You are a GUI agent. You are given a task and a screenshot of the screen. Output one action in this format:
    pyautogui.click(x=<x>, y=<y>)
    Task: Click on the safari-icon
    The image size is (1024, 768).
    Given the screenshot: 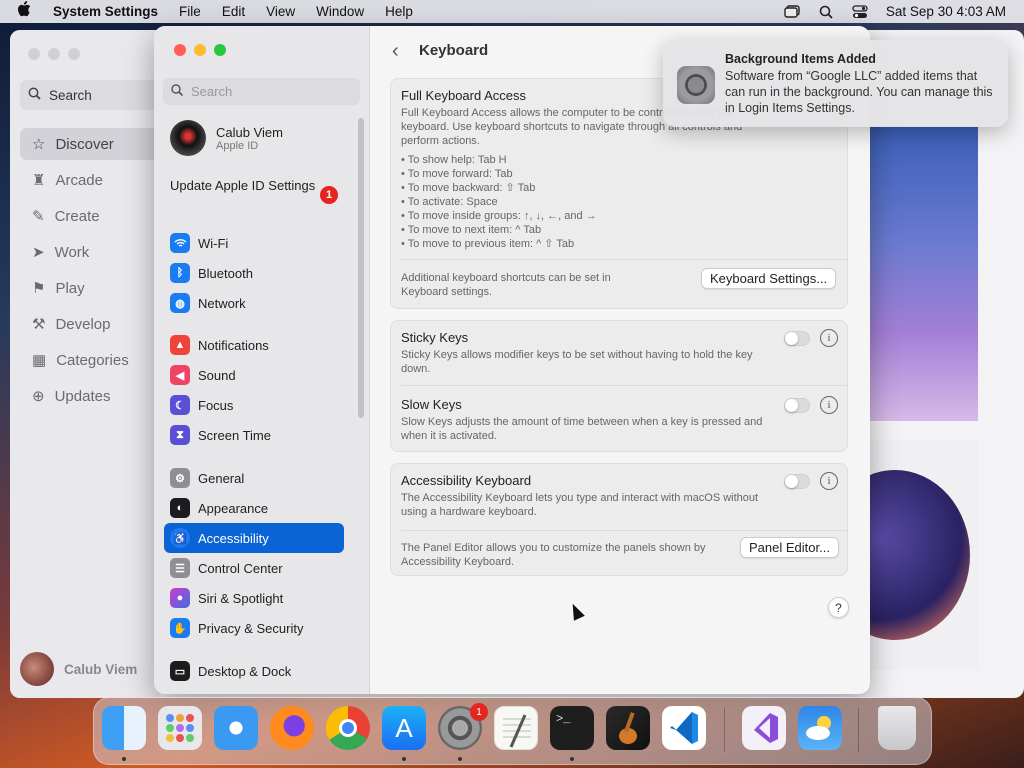 What is the action you would take?
    pyautogui.click(x=236, y=728)
    